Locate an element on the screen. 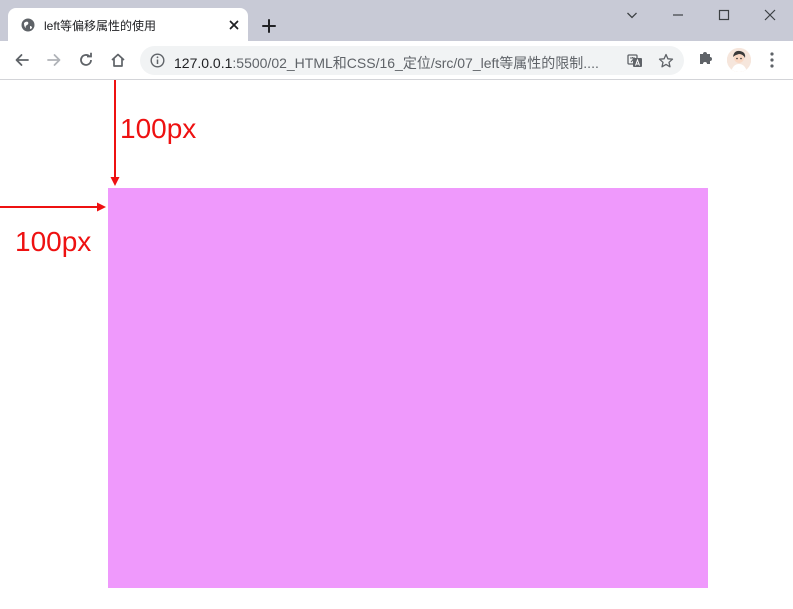 The width and height of the screenshot is (793, 609). reload-button is located at coordinates (86, 60).